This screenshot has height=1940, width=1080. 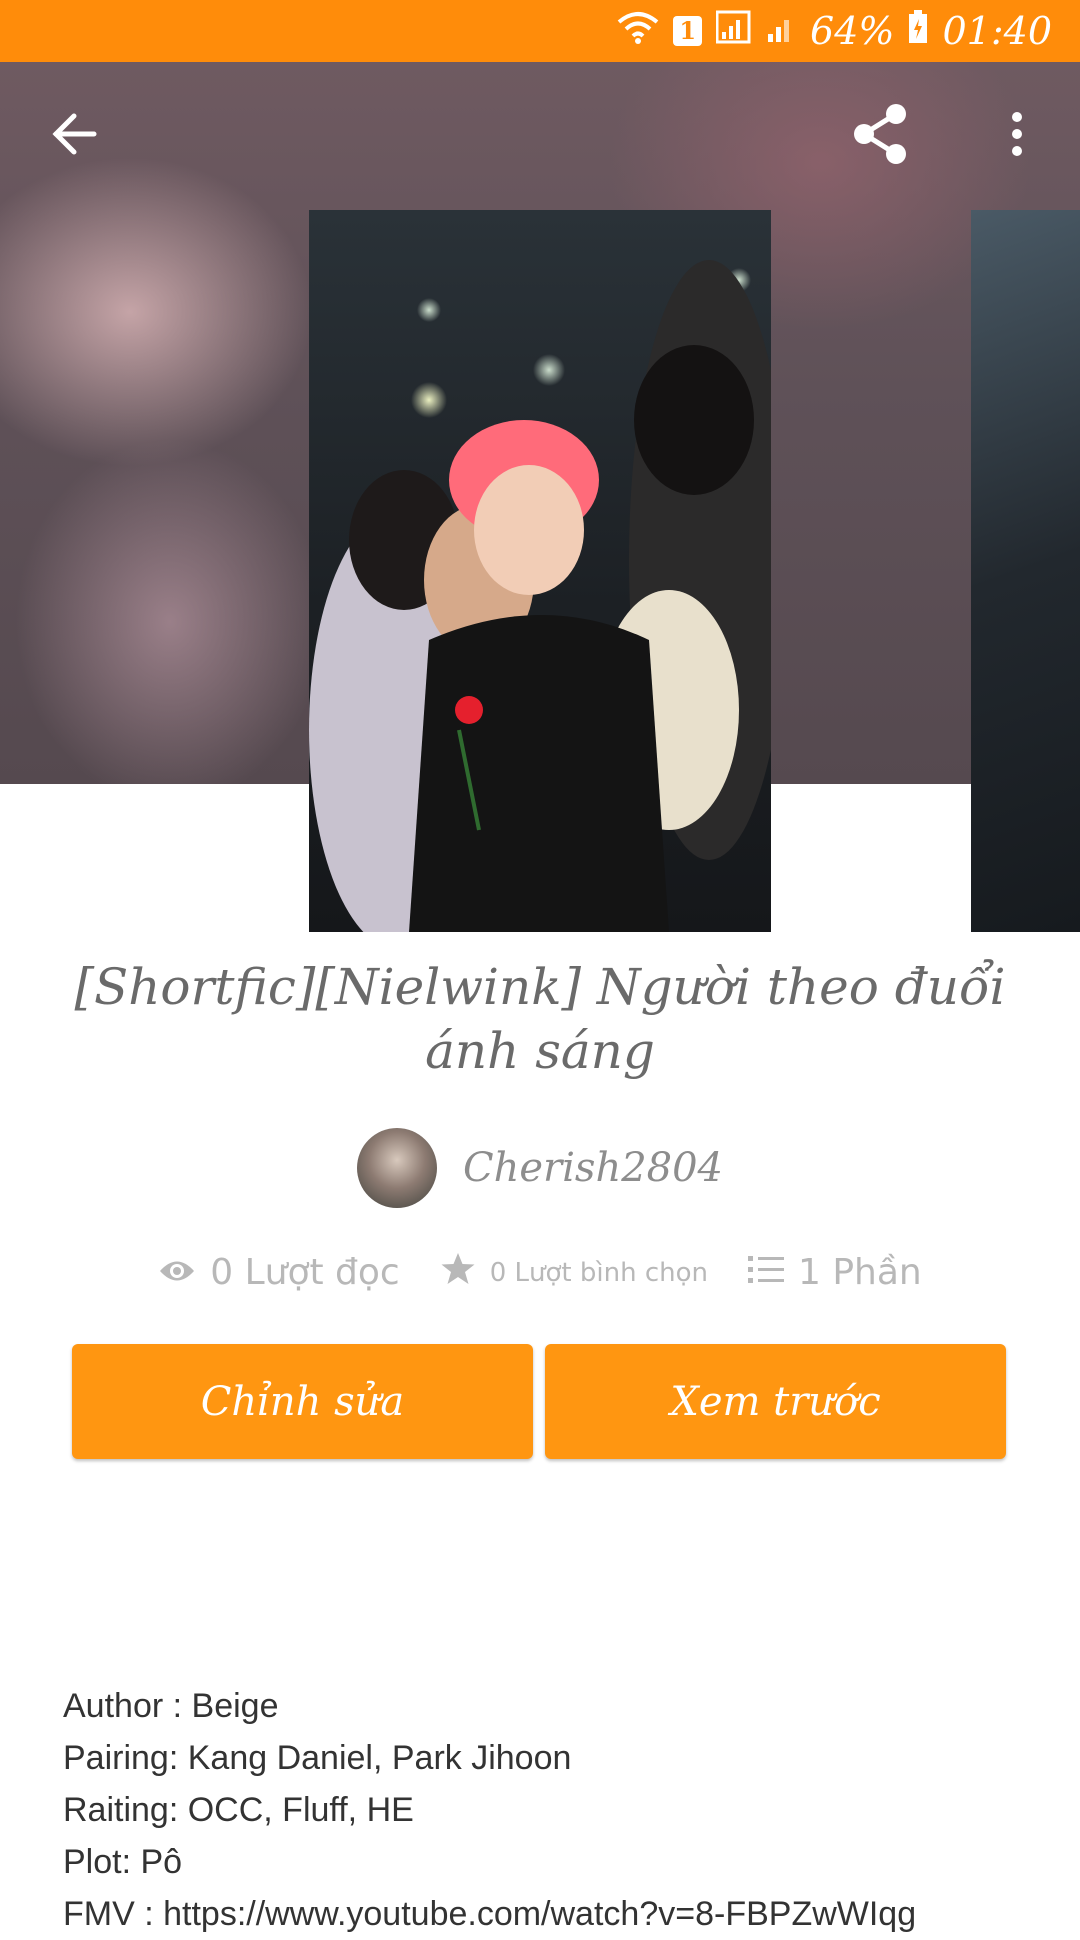 I want to click on signal-2-icon, so click(x=781, y=31).